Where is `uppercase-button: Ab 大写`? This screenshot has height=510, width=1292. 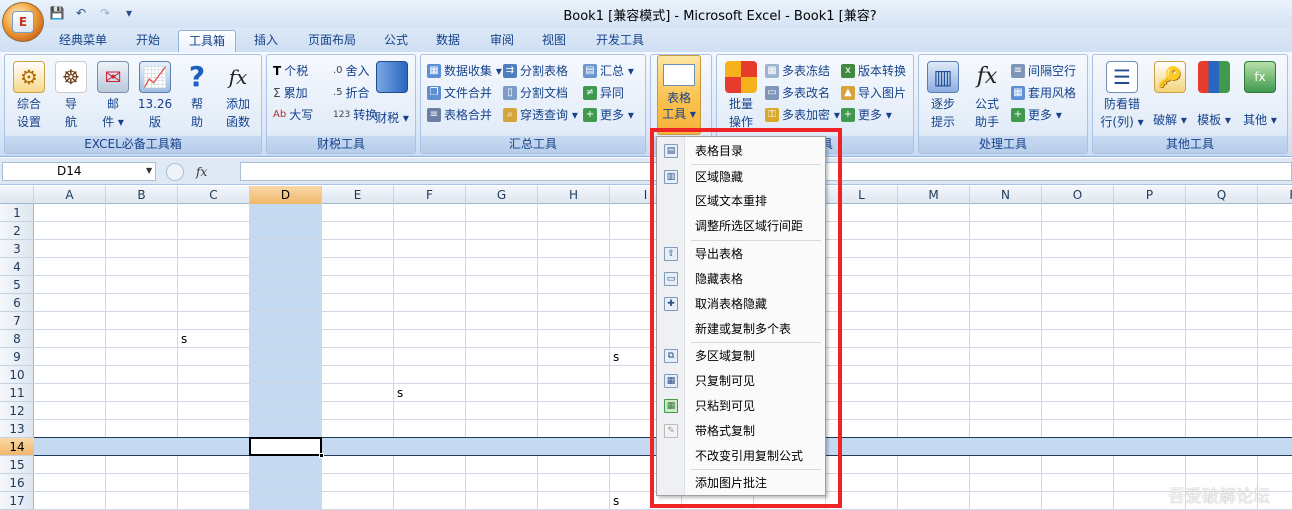
uppercase-button: Ab 大写 is located at coordinates (293, 115).